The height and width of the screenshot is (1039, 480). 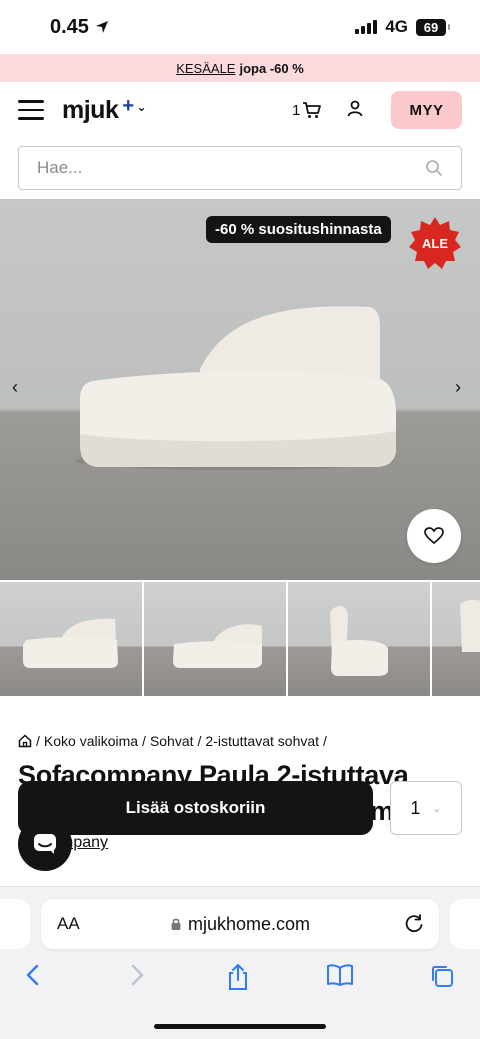 I want to click on search-bar, so click(x=240, y=168).